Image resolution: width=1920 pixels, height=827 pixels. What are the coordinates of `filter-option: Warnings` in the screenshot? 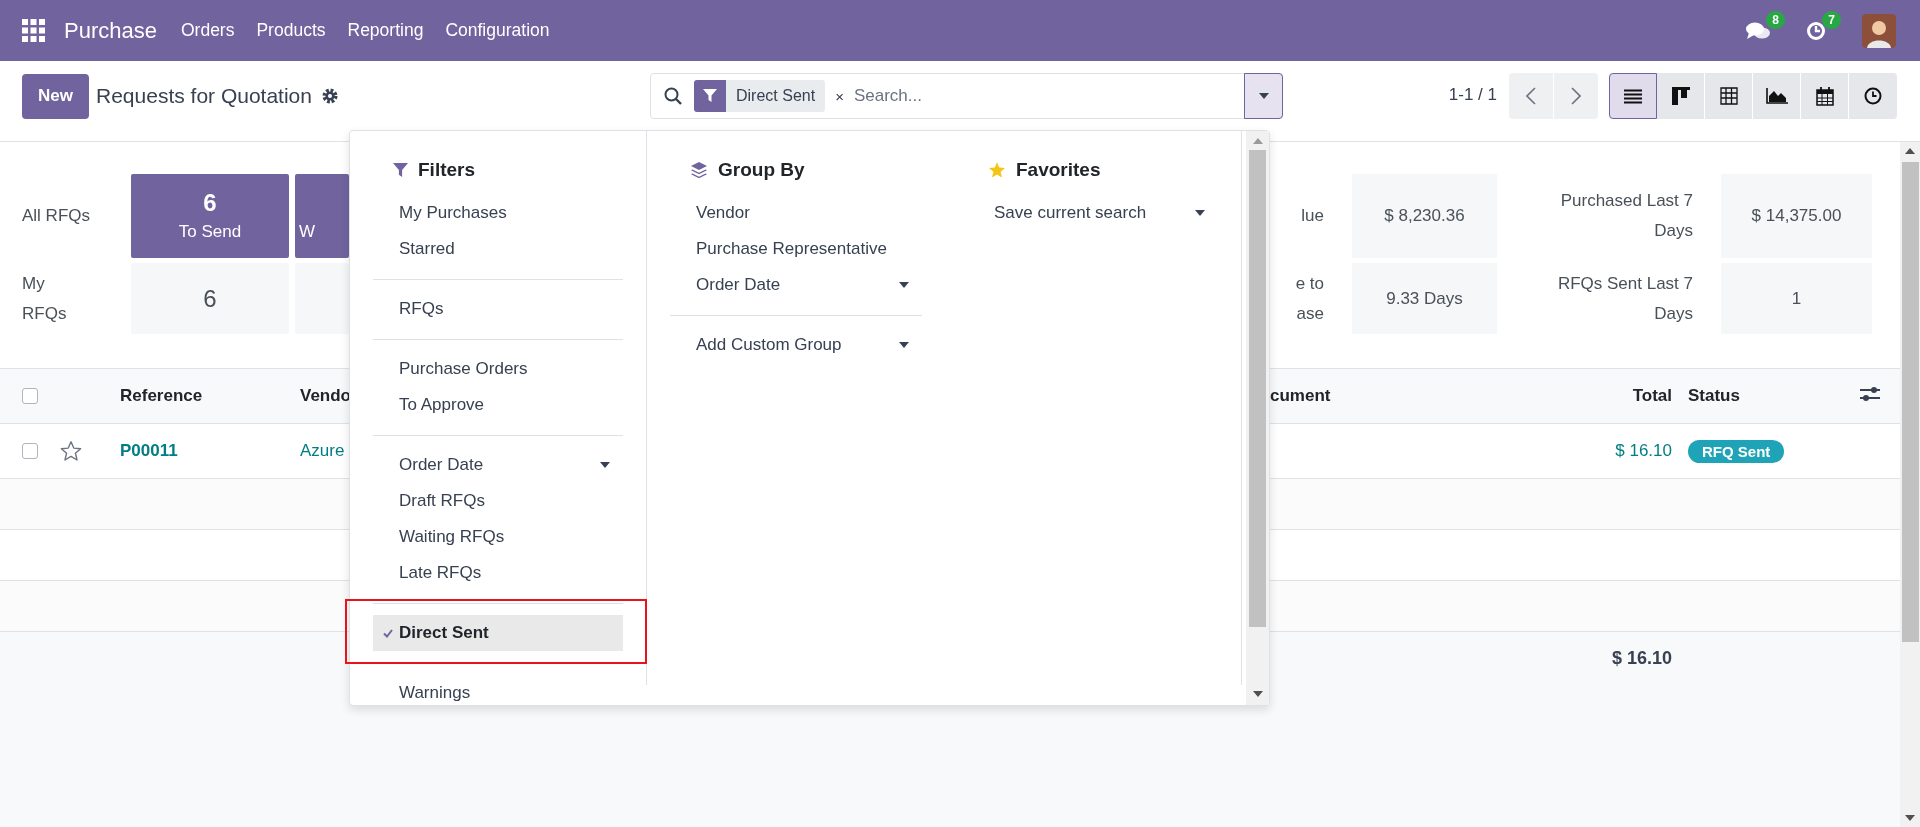 It's located at (498, 693).